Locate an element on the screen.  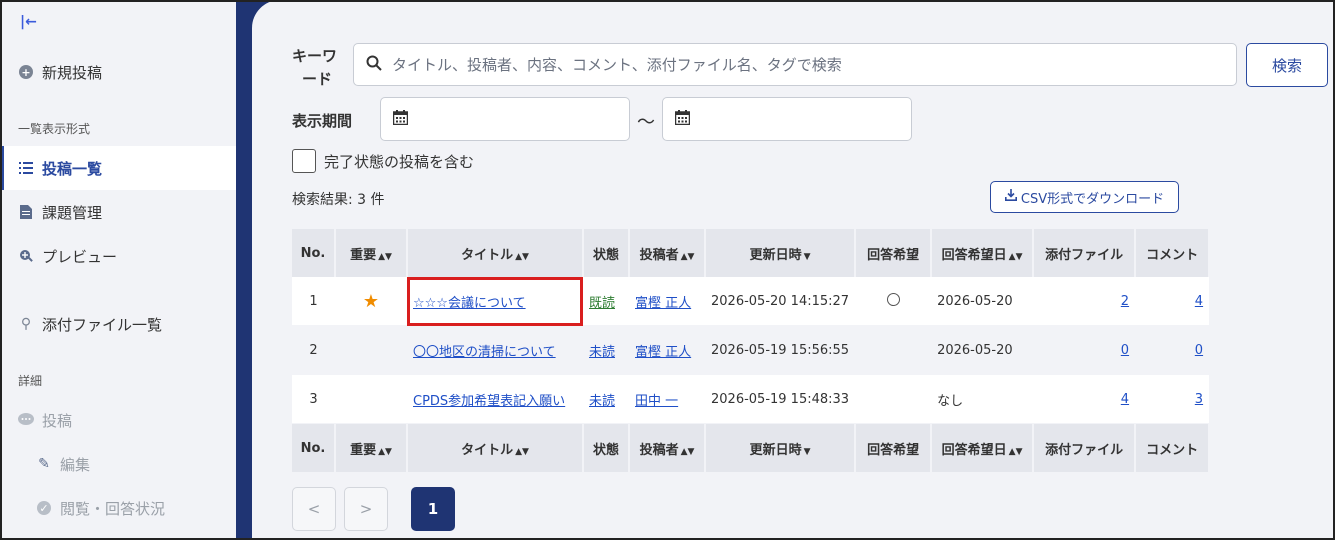
col-header-title: タイトル ▲▼ is located at coordinates (495, 253).